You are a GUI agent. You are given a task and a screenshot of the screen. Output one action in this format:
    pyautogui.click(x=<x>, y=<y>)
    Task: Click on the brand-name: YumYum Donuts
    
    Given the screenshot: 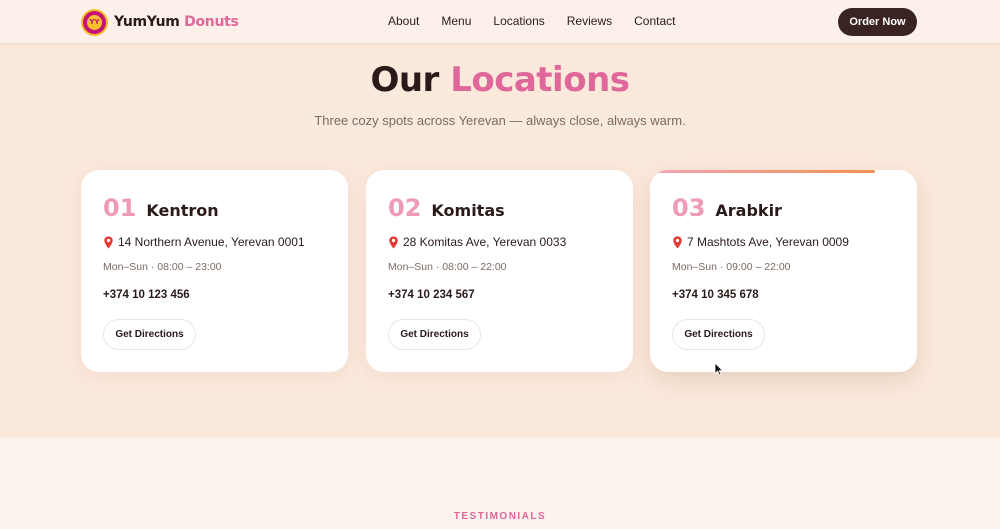 What is the action you would take?
    pyautogui.click(x=176, y=22)
    